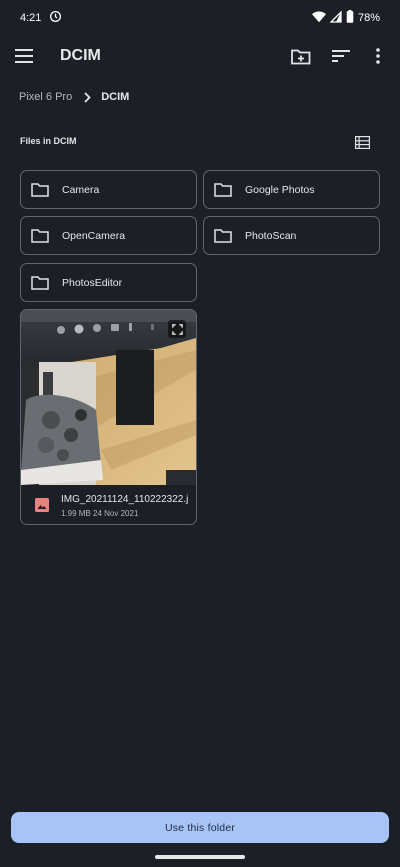  Describe the element at coordinates (115, 97) in the screenshot. I see `breadcrumb-current: DCIM` at that location.